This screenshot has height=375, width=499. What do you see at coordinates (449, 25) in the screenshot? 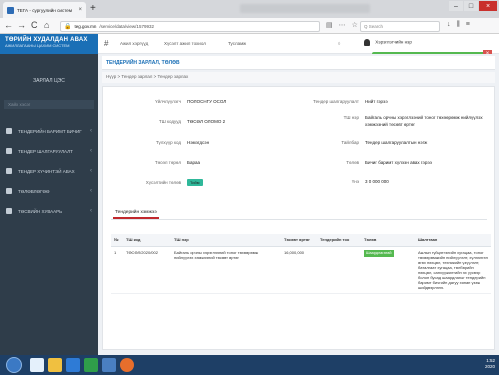
I see `download-icon: ↓` at bounding box center [449, 25].